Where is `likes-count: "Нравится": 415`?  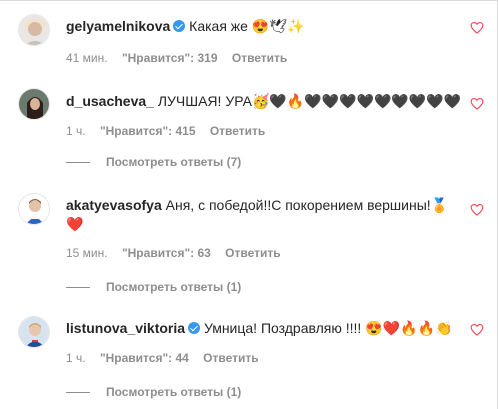 likes-count: "Нравится": 415 is located at coordinates (148, 131).